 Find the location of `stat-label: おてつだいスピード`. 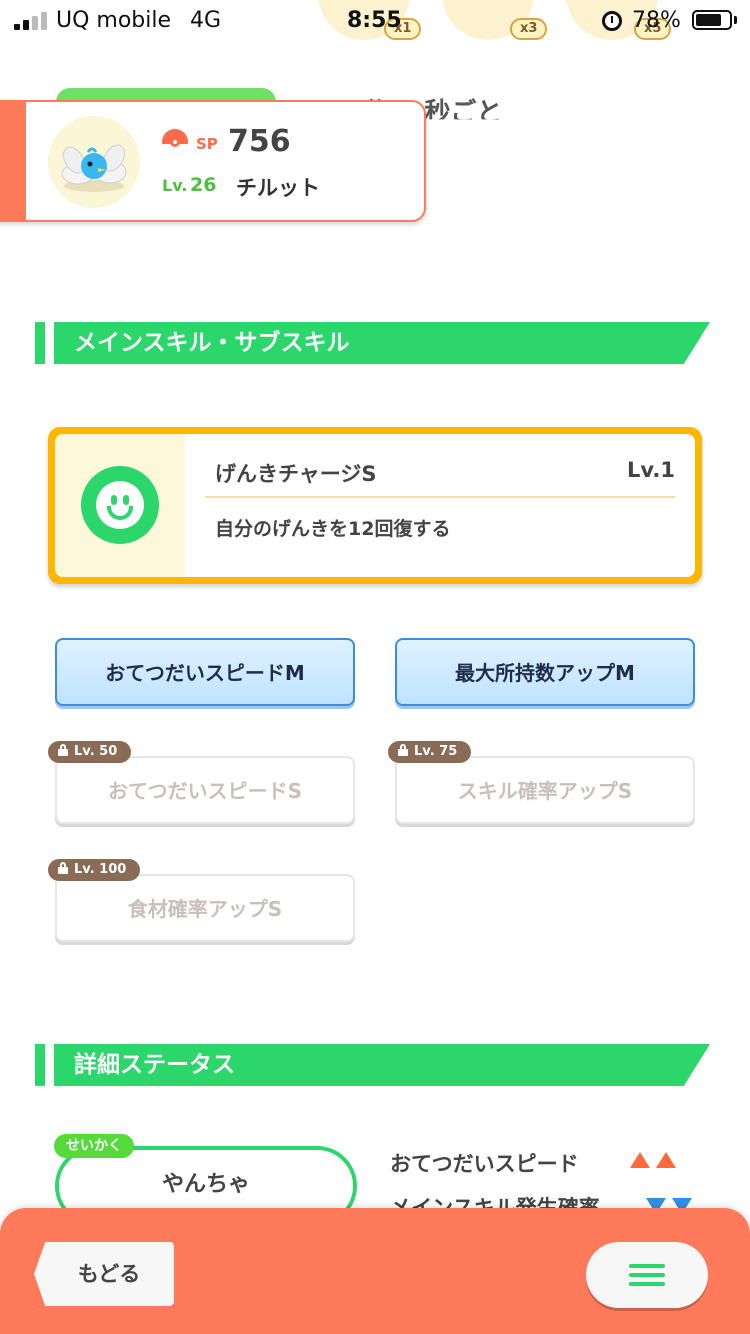

stat-label: おてつだいスピード is located at coordinates (484, 1164).